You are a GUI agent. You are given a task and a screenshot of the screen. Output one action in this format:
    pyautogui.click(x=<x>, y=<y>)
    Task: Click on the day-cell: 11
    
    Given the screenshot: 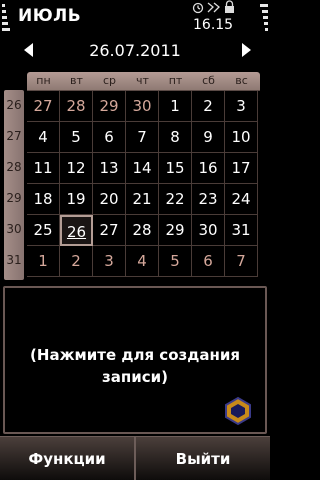 What is the action you would take?
    pyautogui.click(x=43, y=168)
    